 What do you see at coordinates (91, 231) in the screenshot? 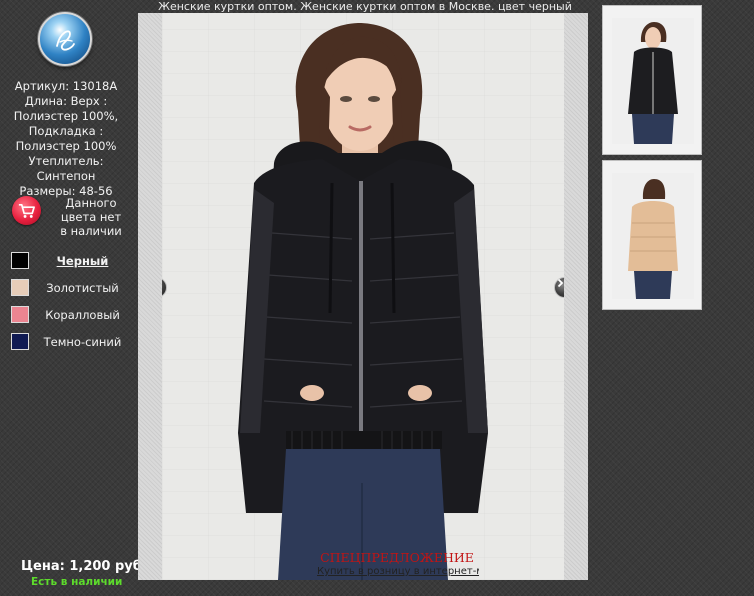
I see `stock-note-line: в наличии` at bounding box center [91, 231].